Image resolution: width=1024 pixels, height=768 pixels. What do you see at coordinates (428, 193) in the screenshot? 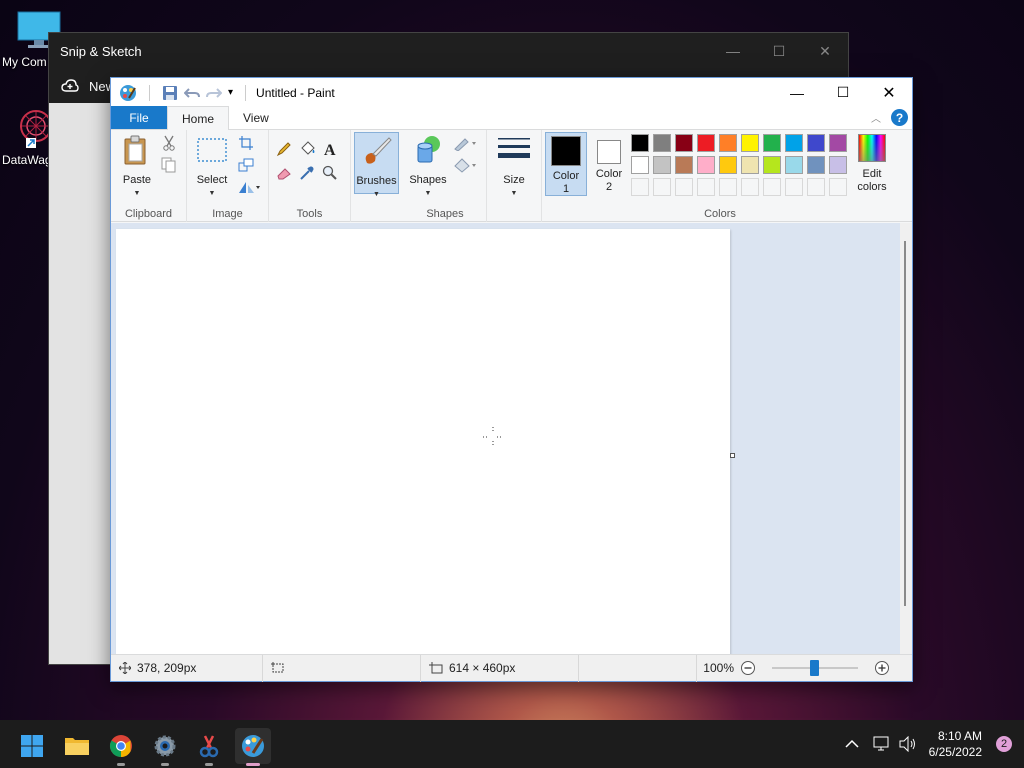
I see `shapes-caret-icon: ▼` at bounding box center [428, 193].